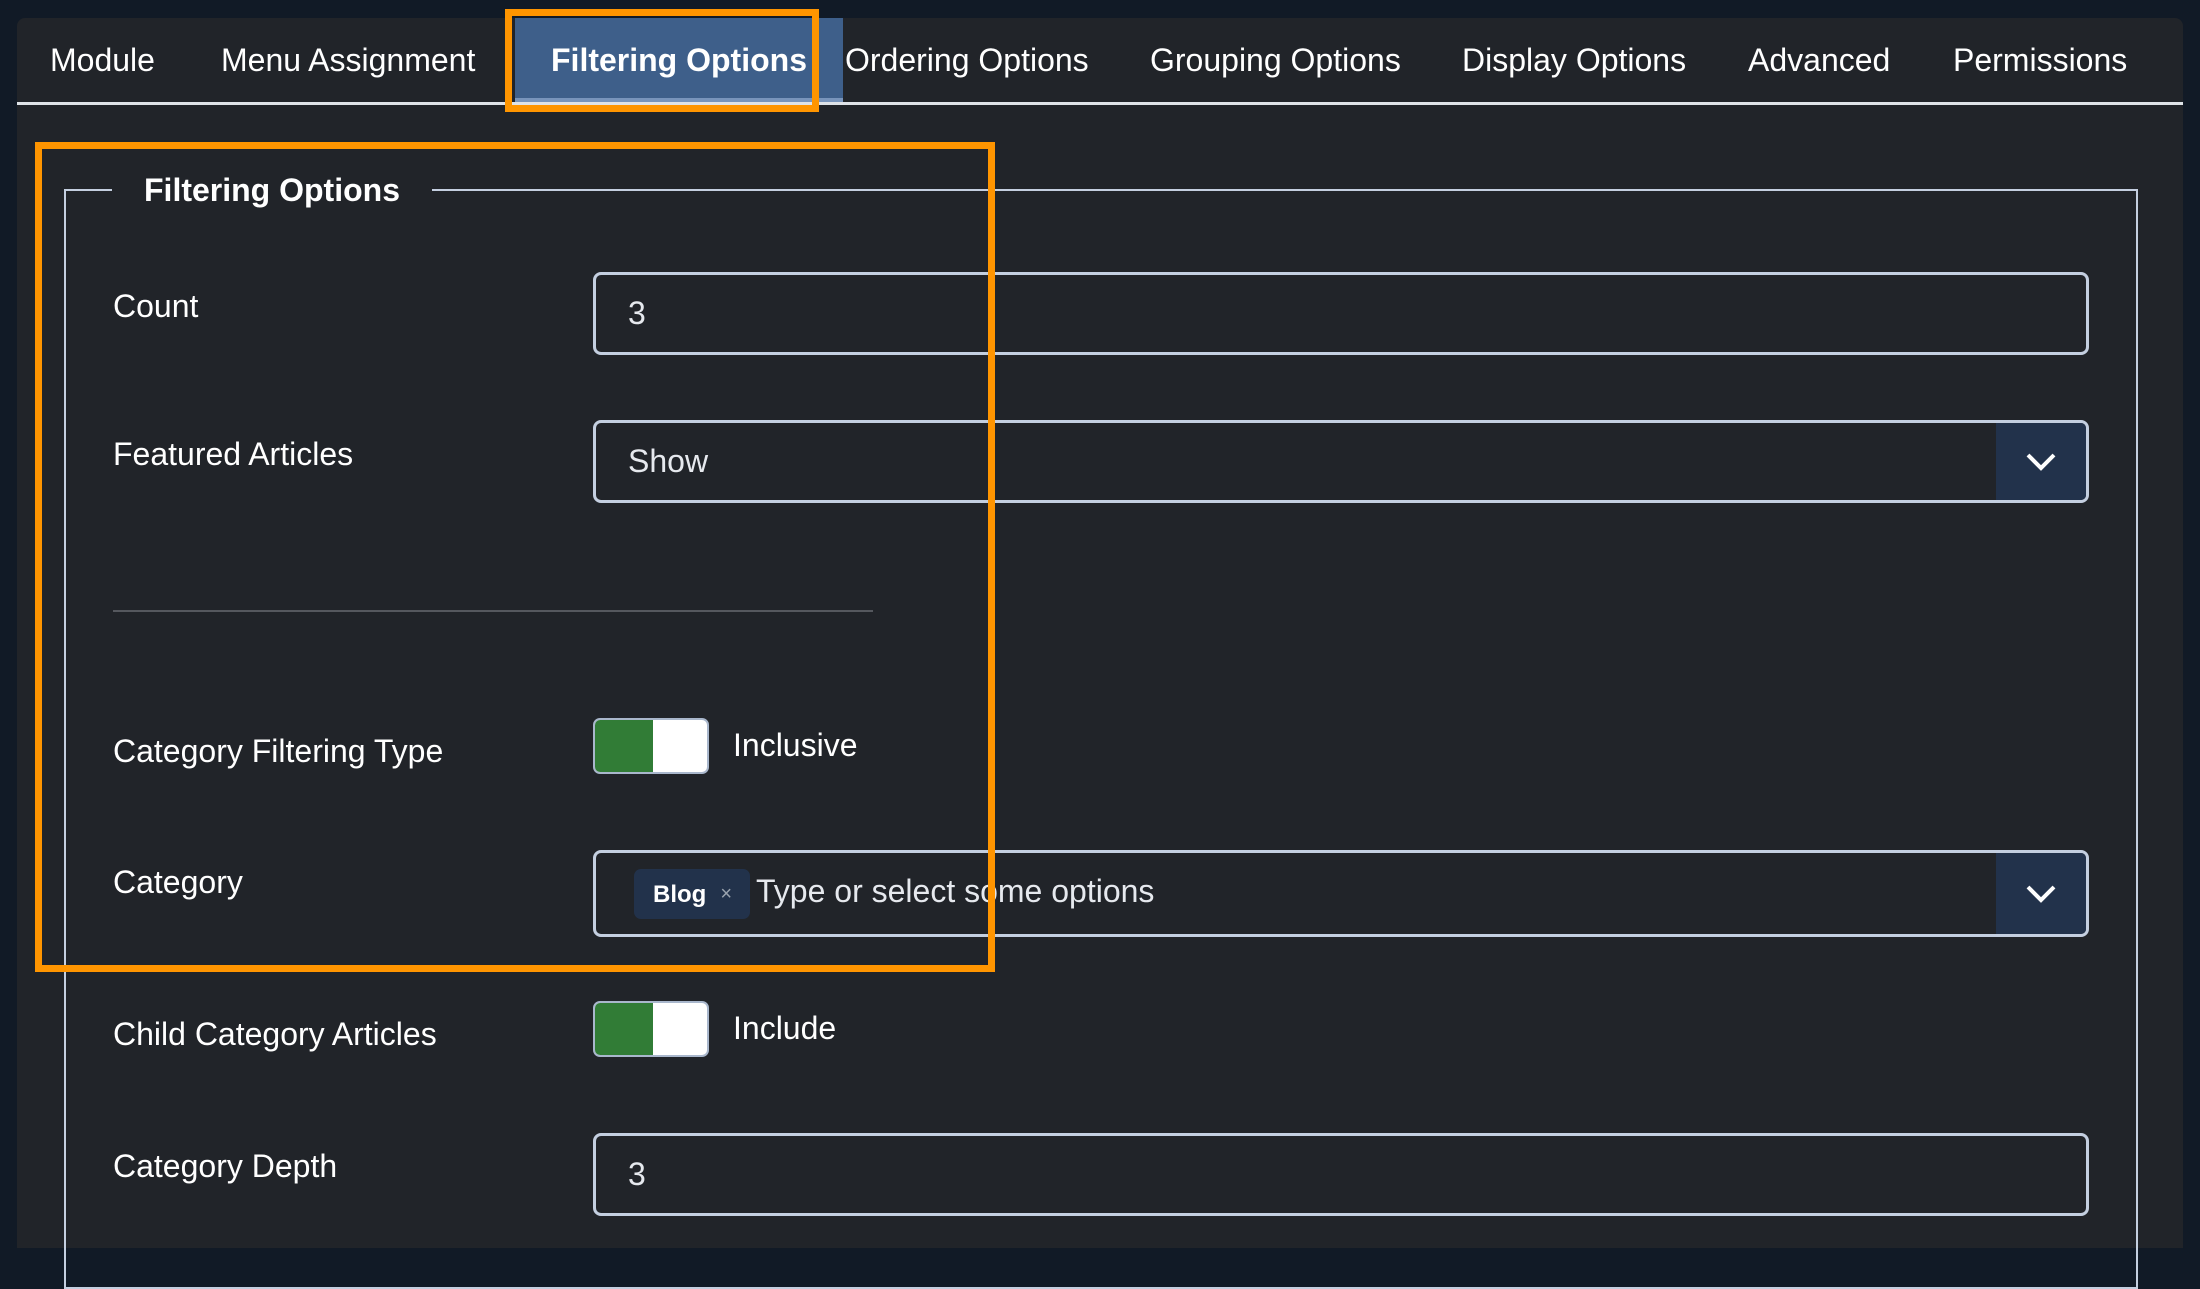 The width and height of the screenshot is (2200, 1289). Describe the element at coordinates (668, 461) in the screenshot. I see `featured-articles-value: Show` at that location.